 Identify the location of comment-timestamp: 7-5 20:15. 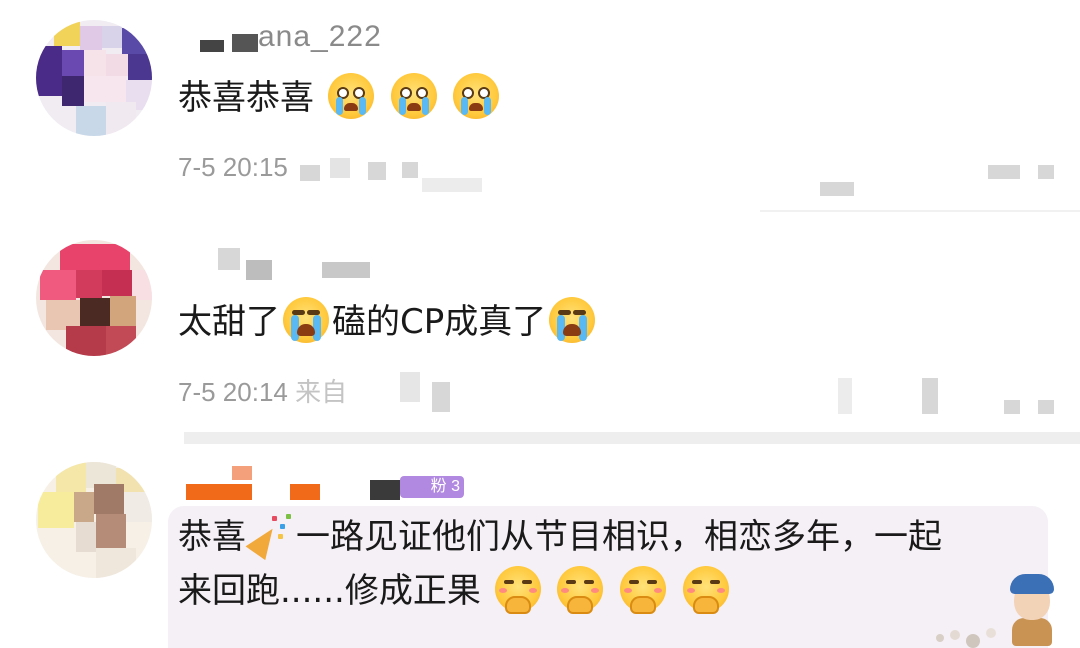
(233, 167).